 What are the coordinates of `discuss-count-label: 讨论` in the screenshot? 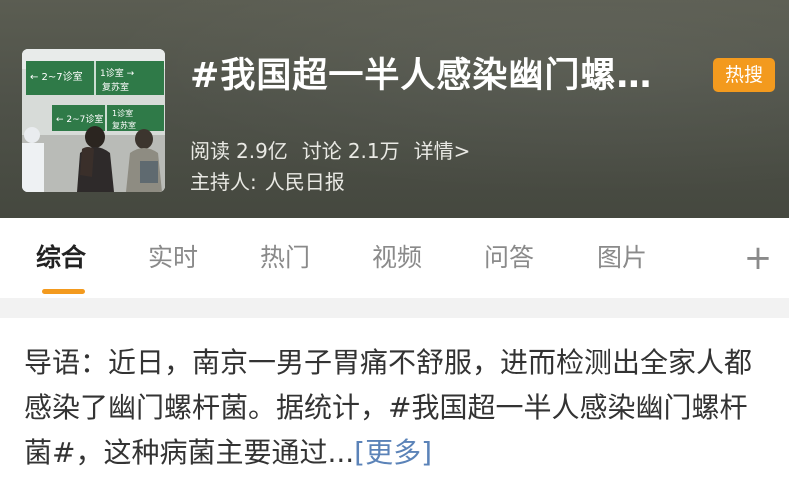 It's located at (321, 150).